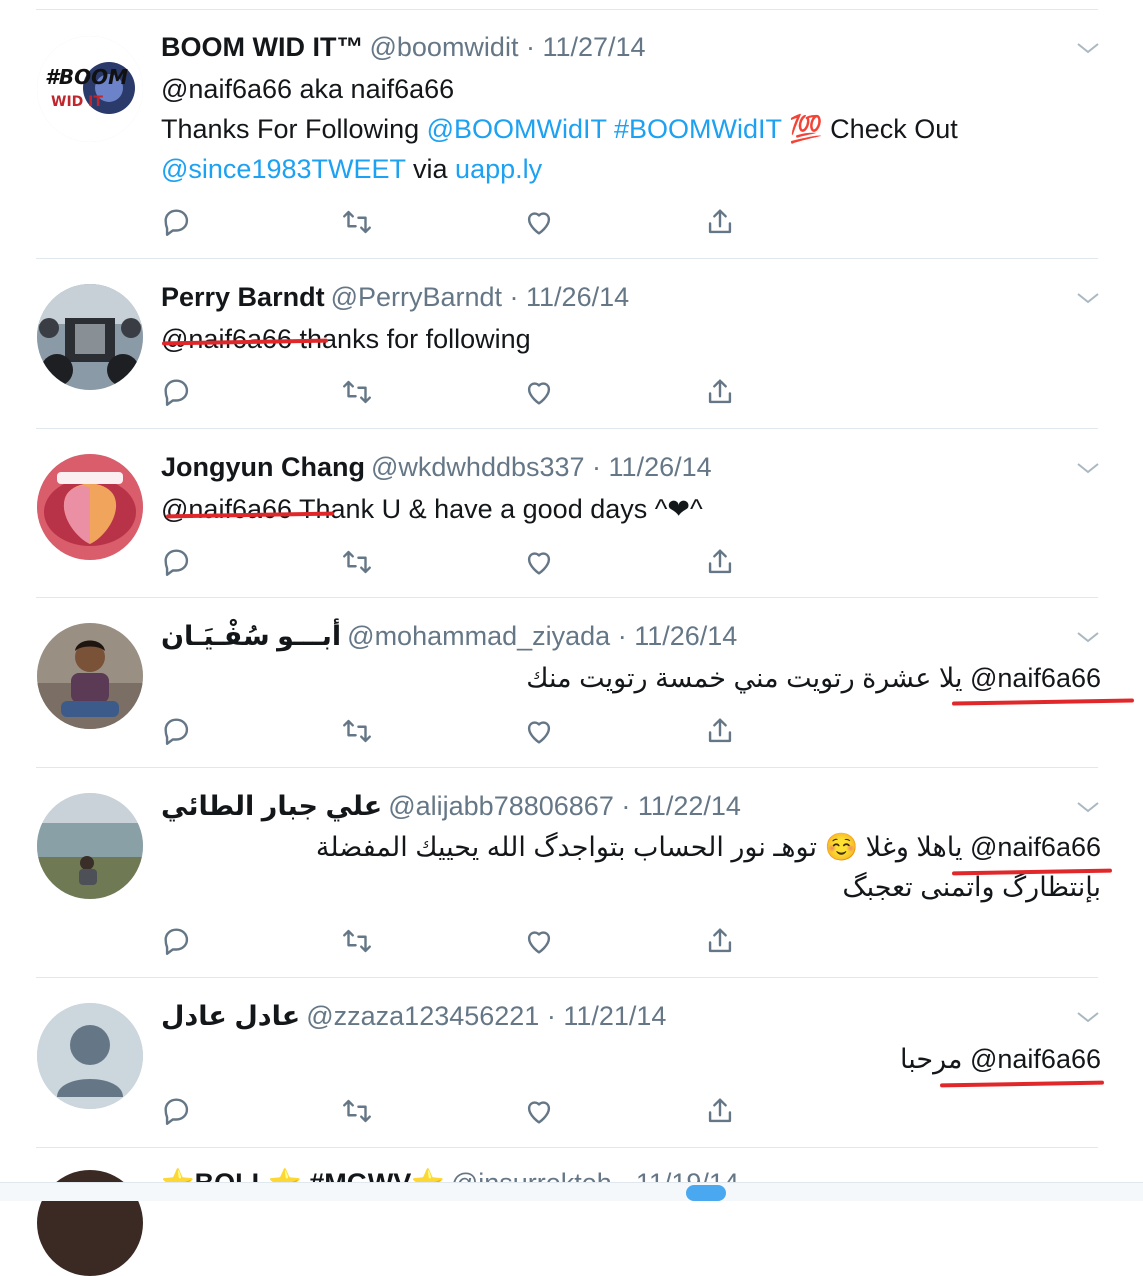  Describe the element at coordinates (283, 169) in the screenshot. I see `tweet-link: @since1983TWEET` at that location.